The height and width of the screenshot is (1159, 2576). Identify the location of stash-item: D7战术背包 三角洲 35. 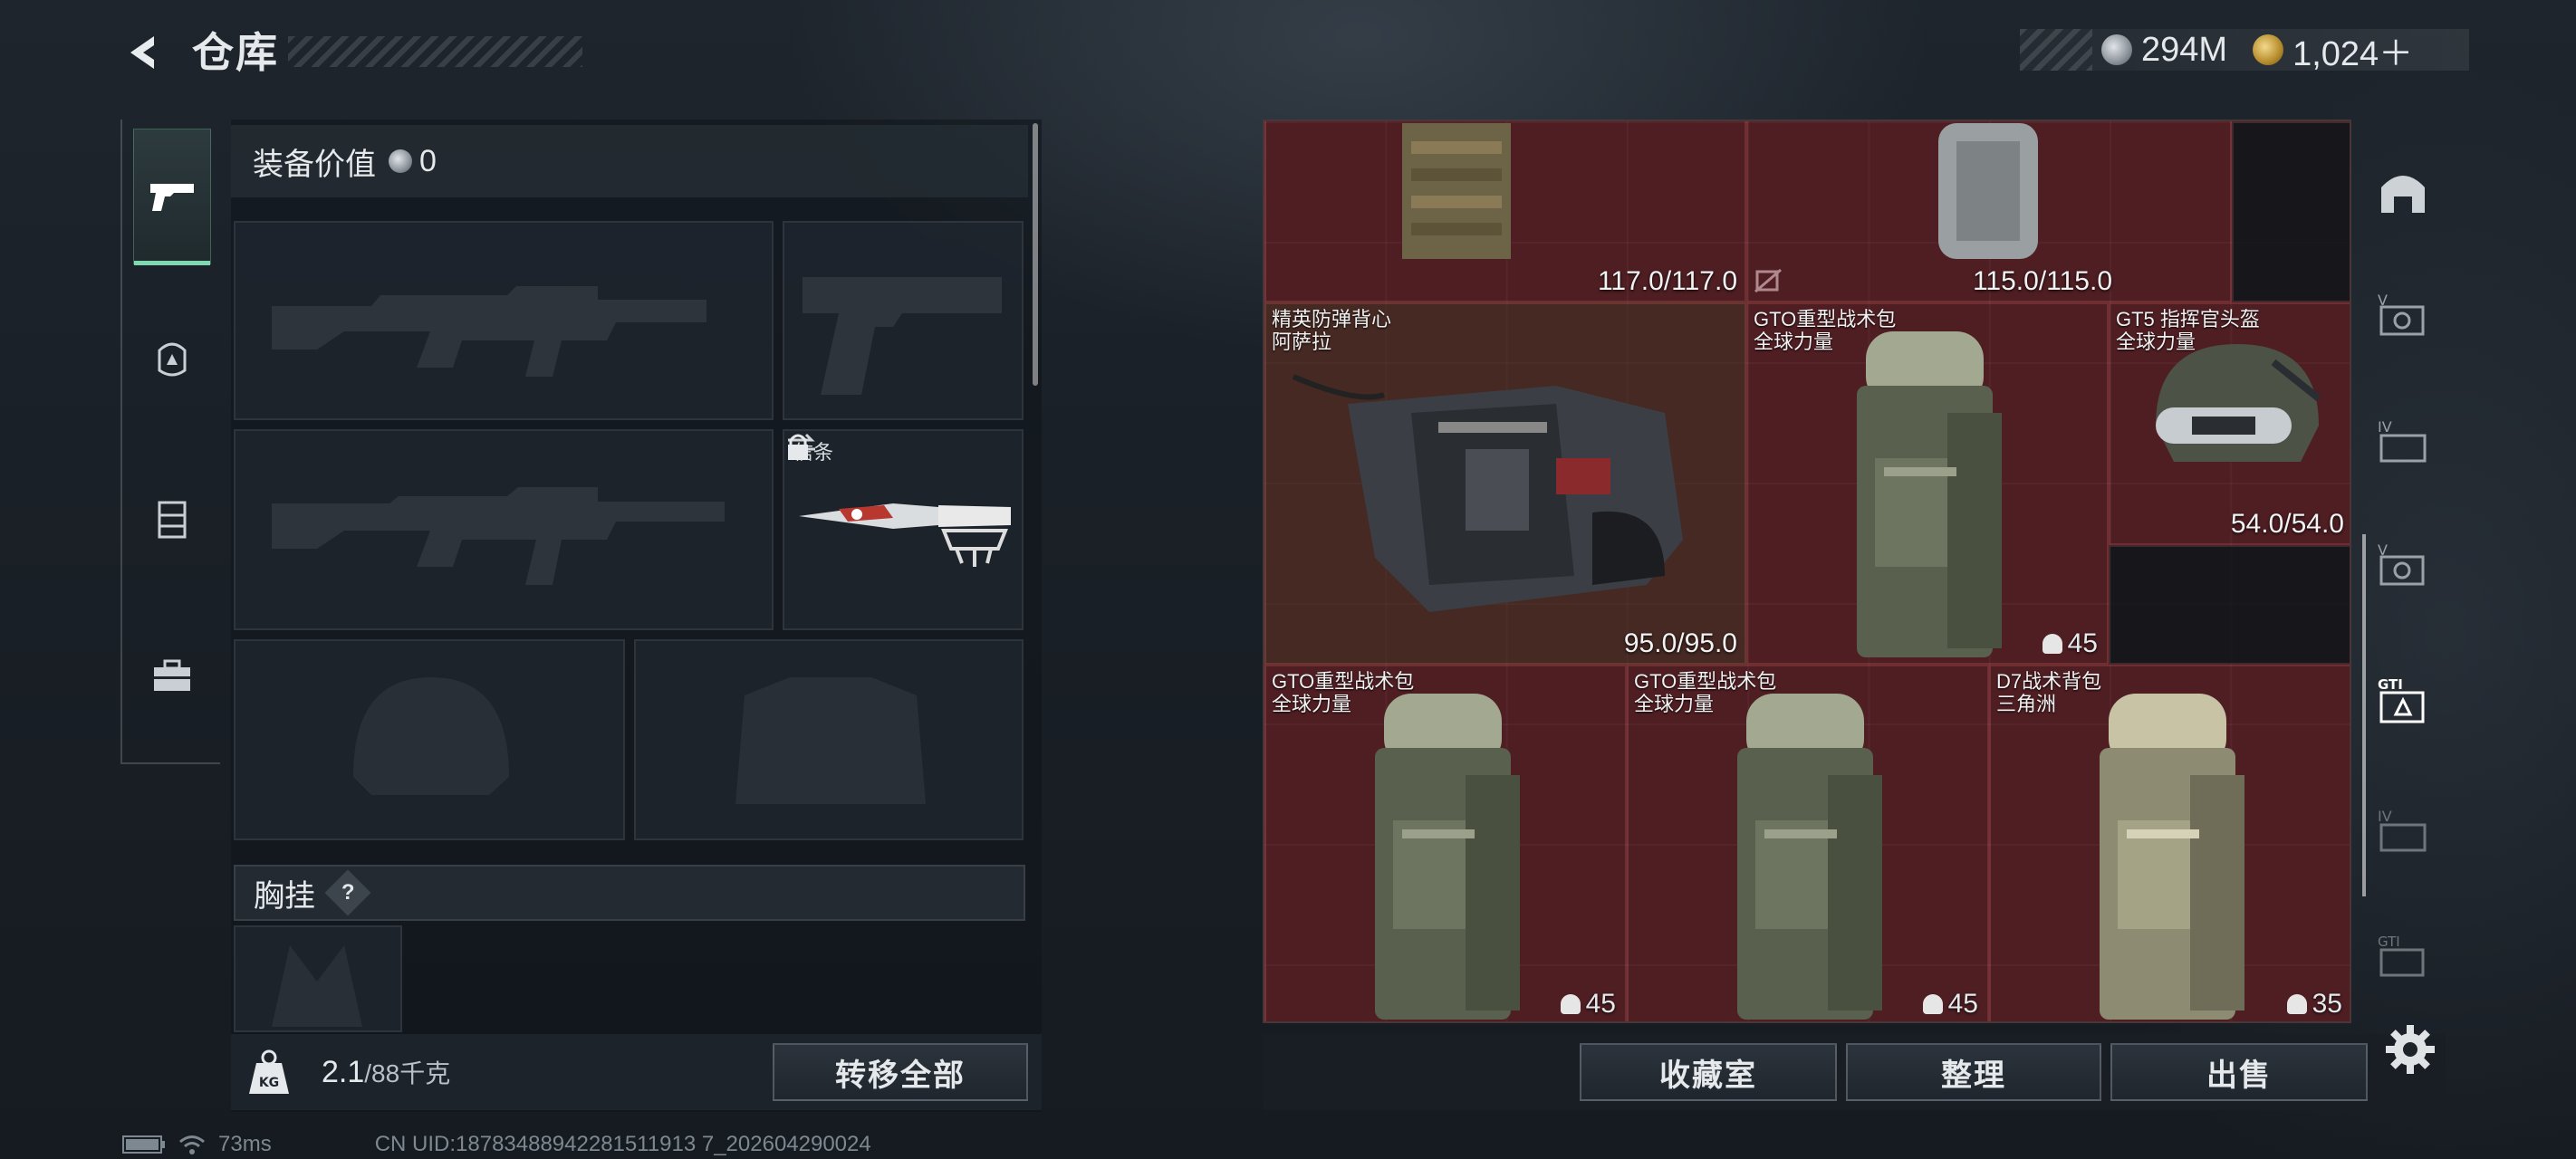
(2169, 843).